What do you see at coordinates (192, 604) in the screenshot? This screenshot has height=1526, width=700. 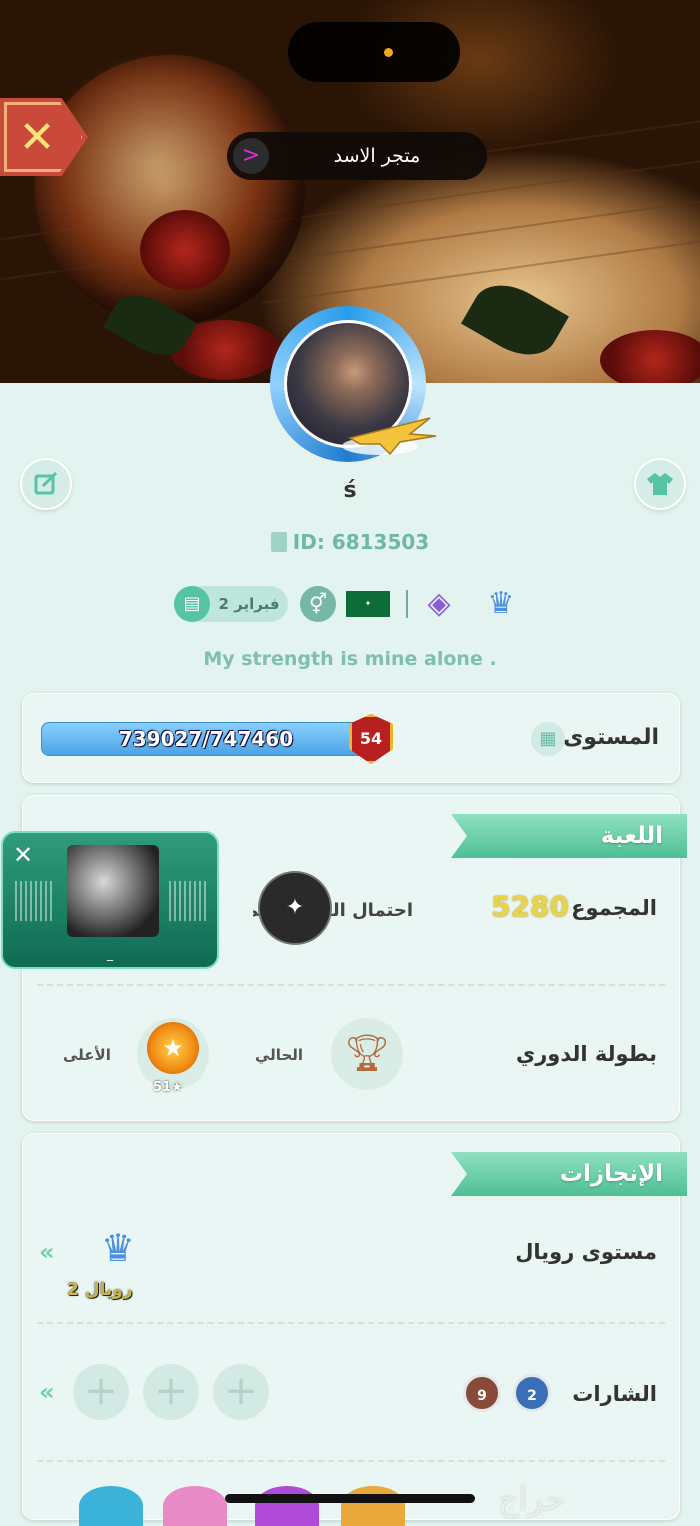 I see `cake-icon: ▤` at bounding box center [192, 604].